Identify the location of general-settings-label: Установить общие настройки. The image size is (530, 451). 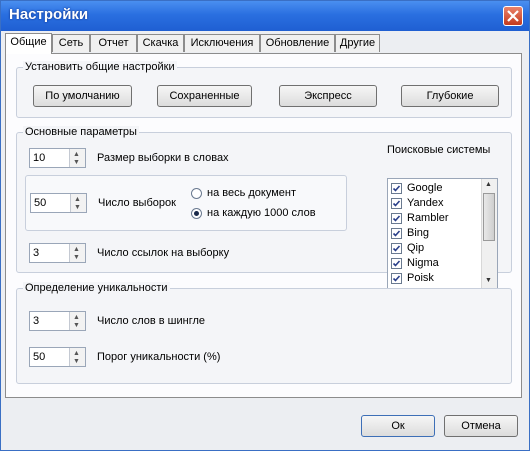
(100, 67).